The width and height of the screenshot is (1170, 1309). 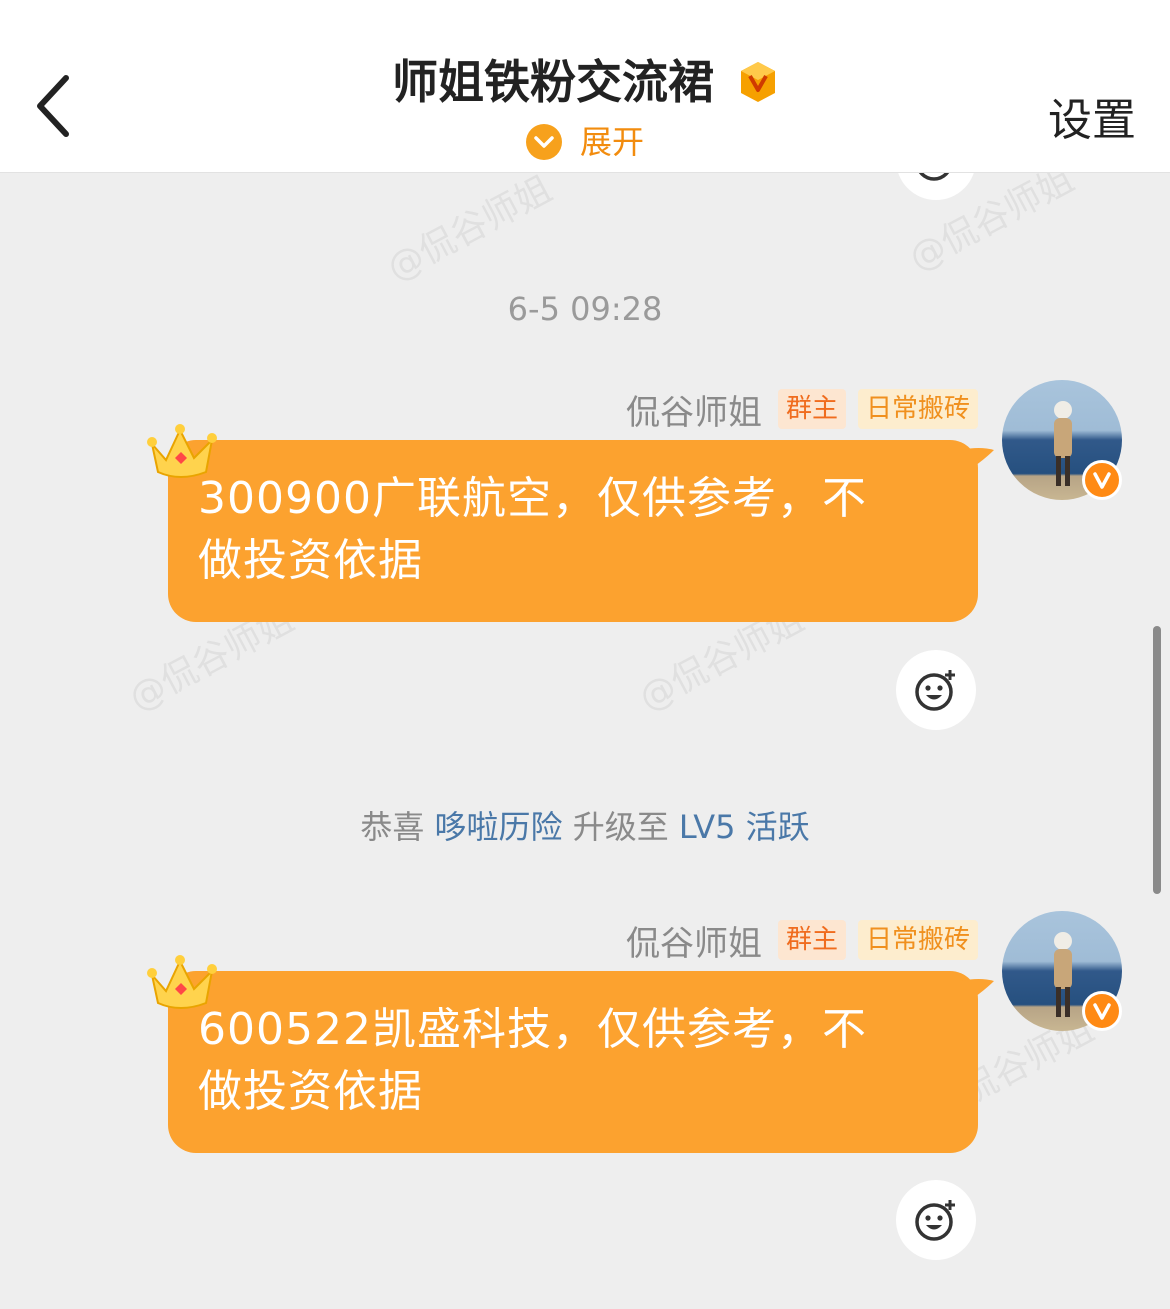 What do you see at coordinates (573, 1062) in the screenshot?
I see `message-bubble: 600522凯盛科技，仅供参考，不 做投资依据` at bounding box center [573, 1062].